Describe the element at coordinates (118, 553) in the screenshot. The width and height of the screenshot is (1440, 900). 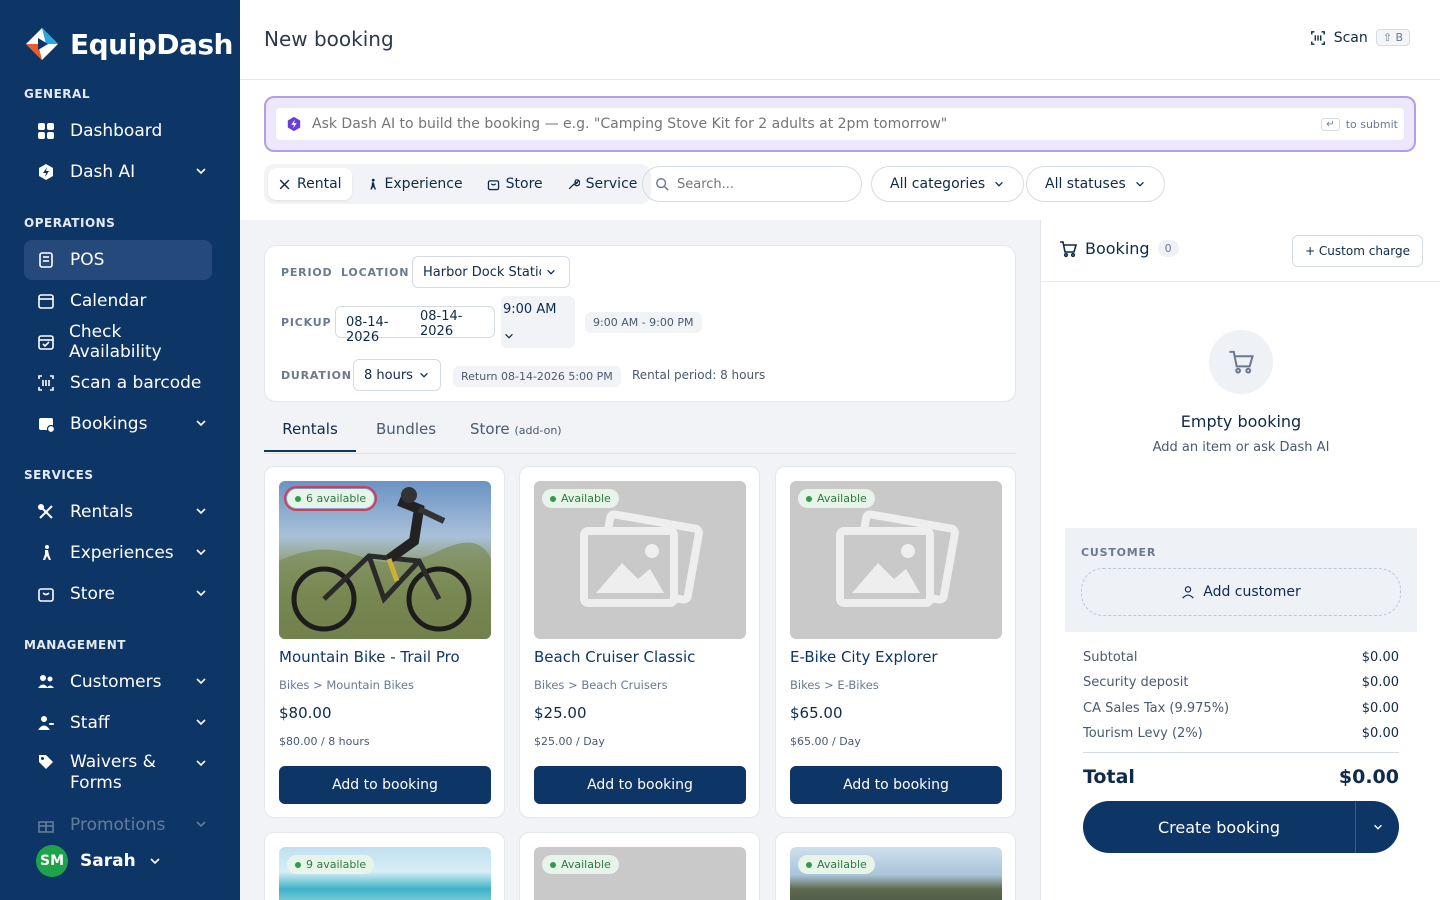
I see `sidebar-item-experiences: Experiences` at that location.